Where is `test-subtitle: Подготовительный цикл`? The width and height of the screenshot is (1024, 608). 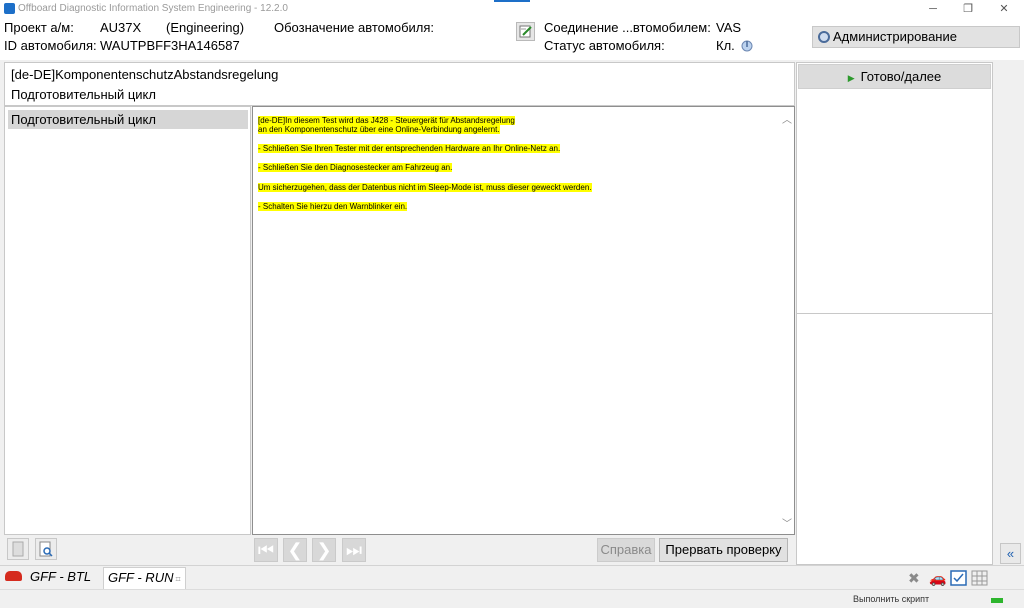 test-subtitle: Подготовительный цикл is located at coordinates (83, 94).